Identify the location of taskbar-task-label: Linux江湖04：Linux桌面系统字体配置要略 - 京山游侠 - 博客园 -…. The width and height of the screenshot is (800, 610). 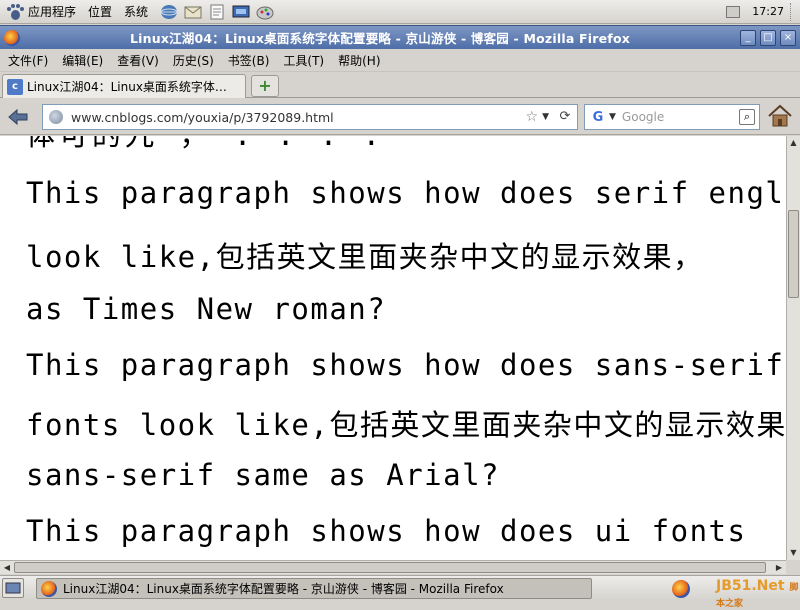
(283, 589).